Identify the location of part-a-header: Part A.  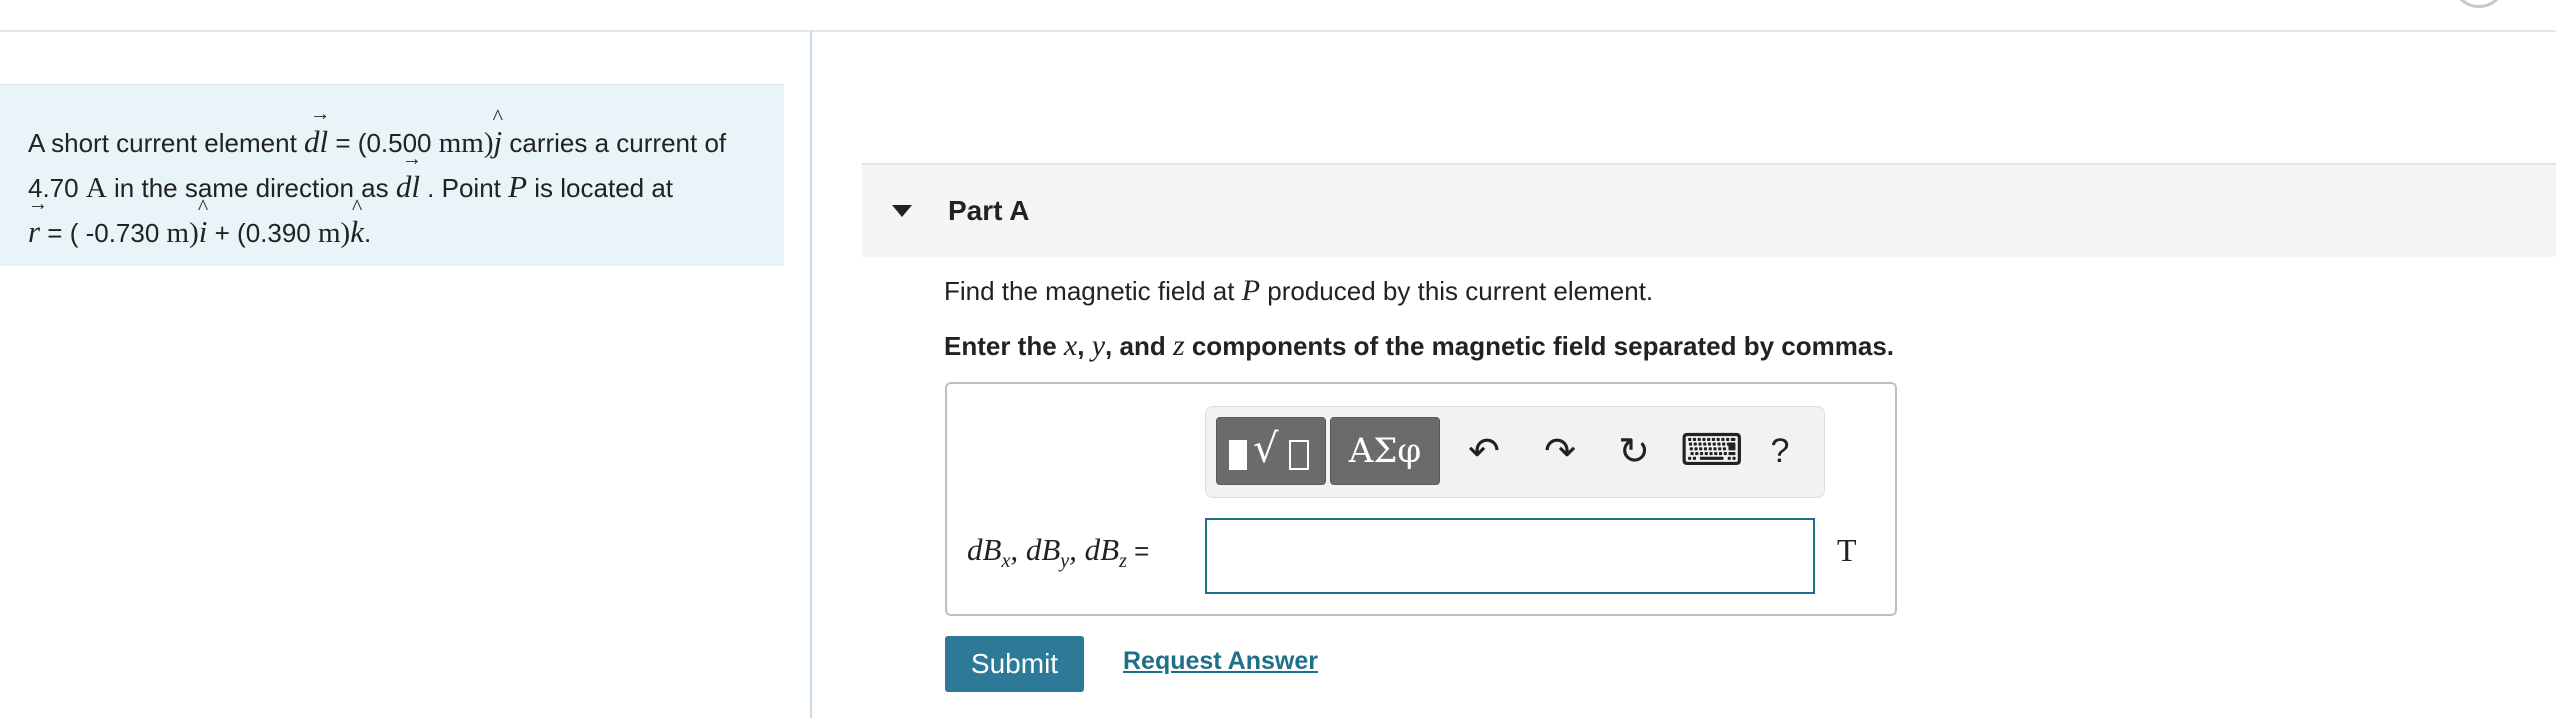
(1709, 210).